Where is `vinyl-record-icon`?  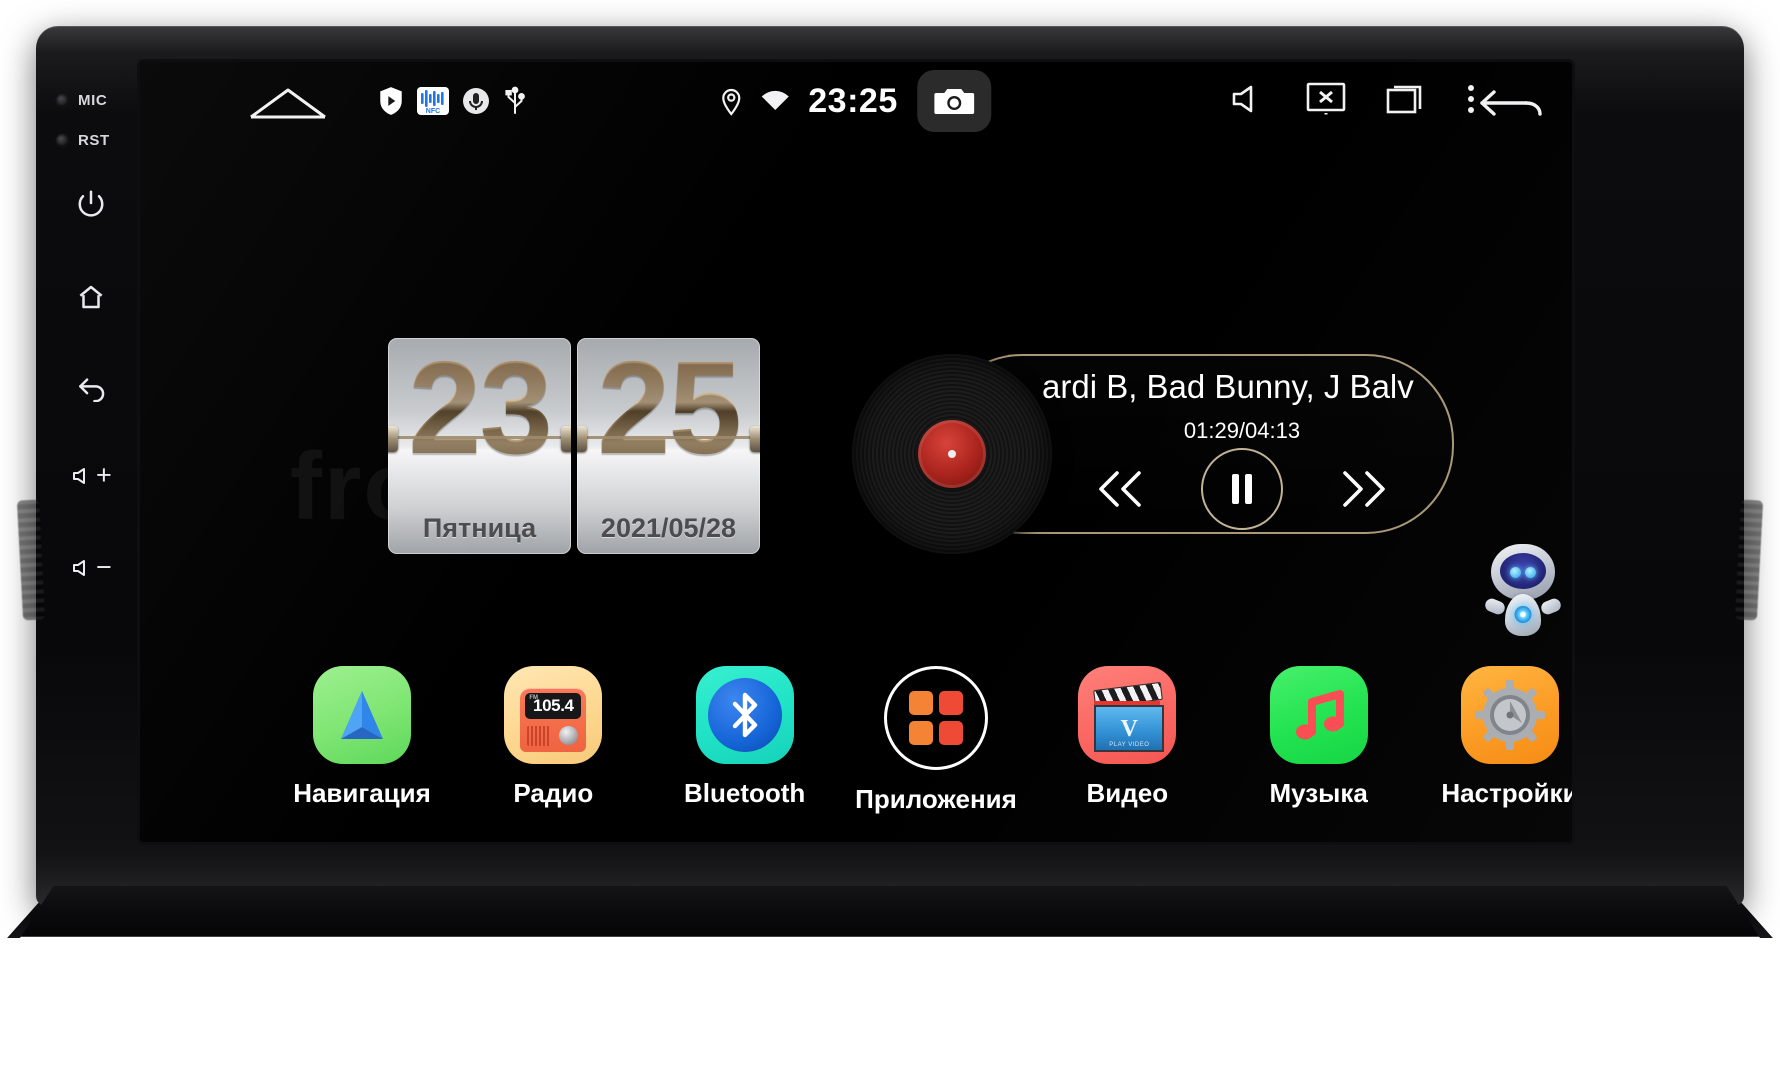 vinyl-record-icon is located at coordinates (952, 454).